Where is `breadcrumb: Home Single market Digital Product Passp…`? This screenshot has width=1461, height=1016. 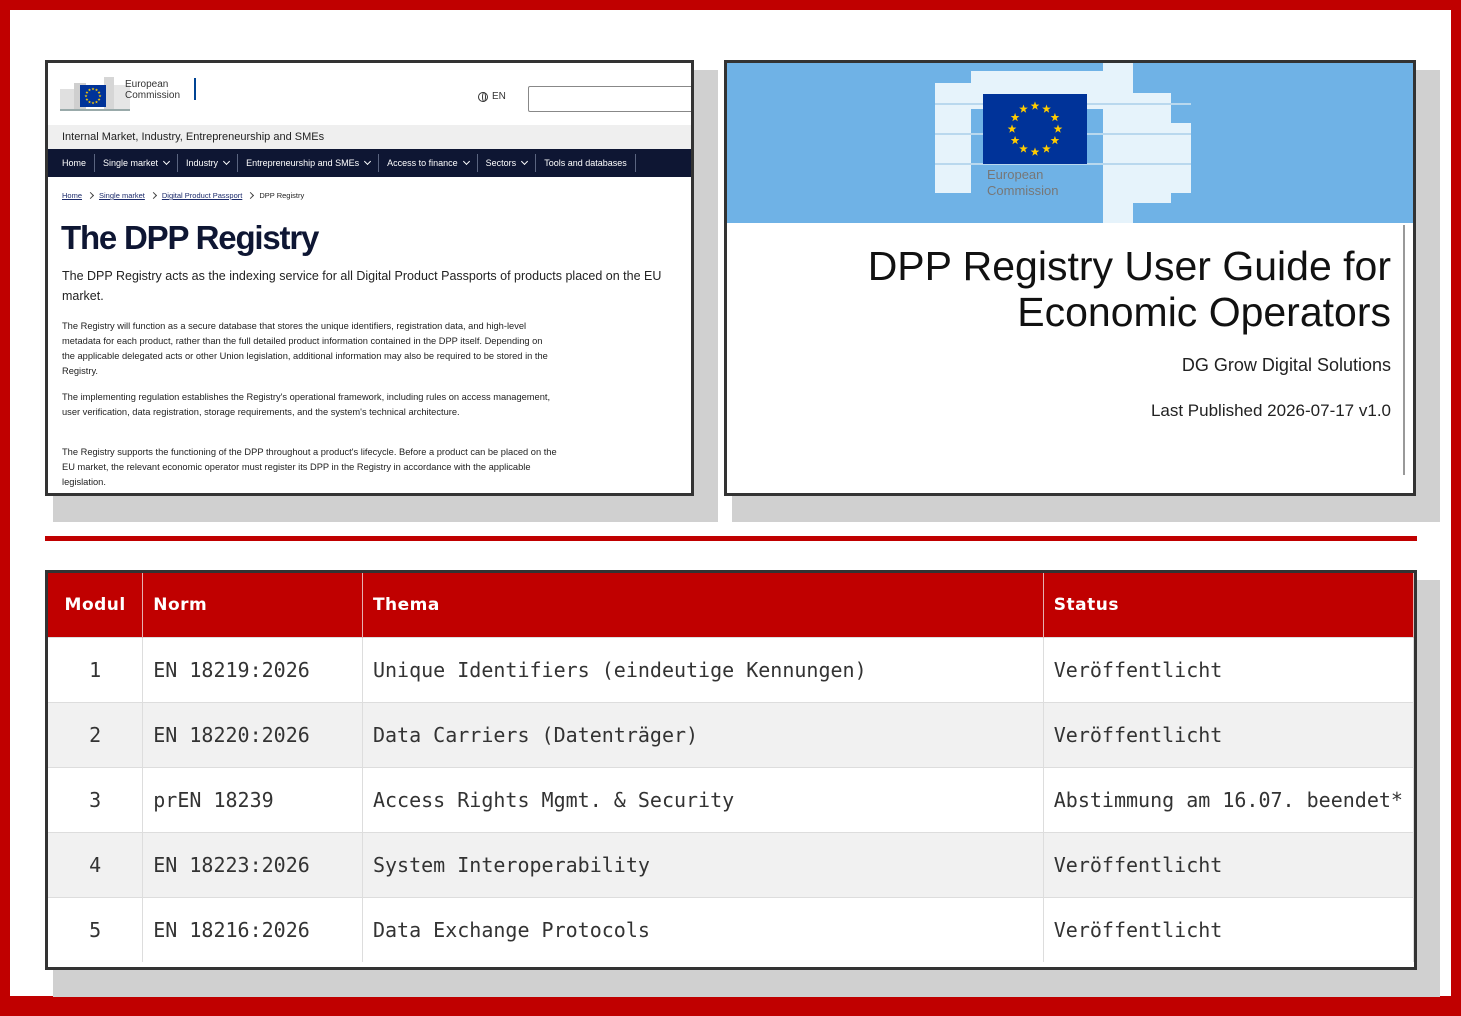 breadcrumb: Home Single market Digital Product Passp… is located at coordinates (183, 195).